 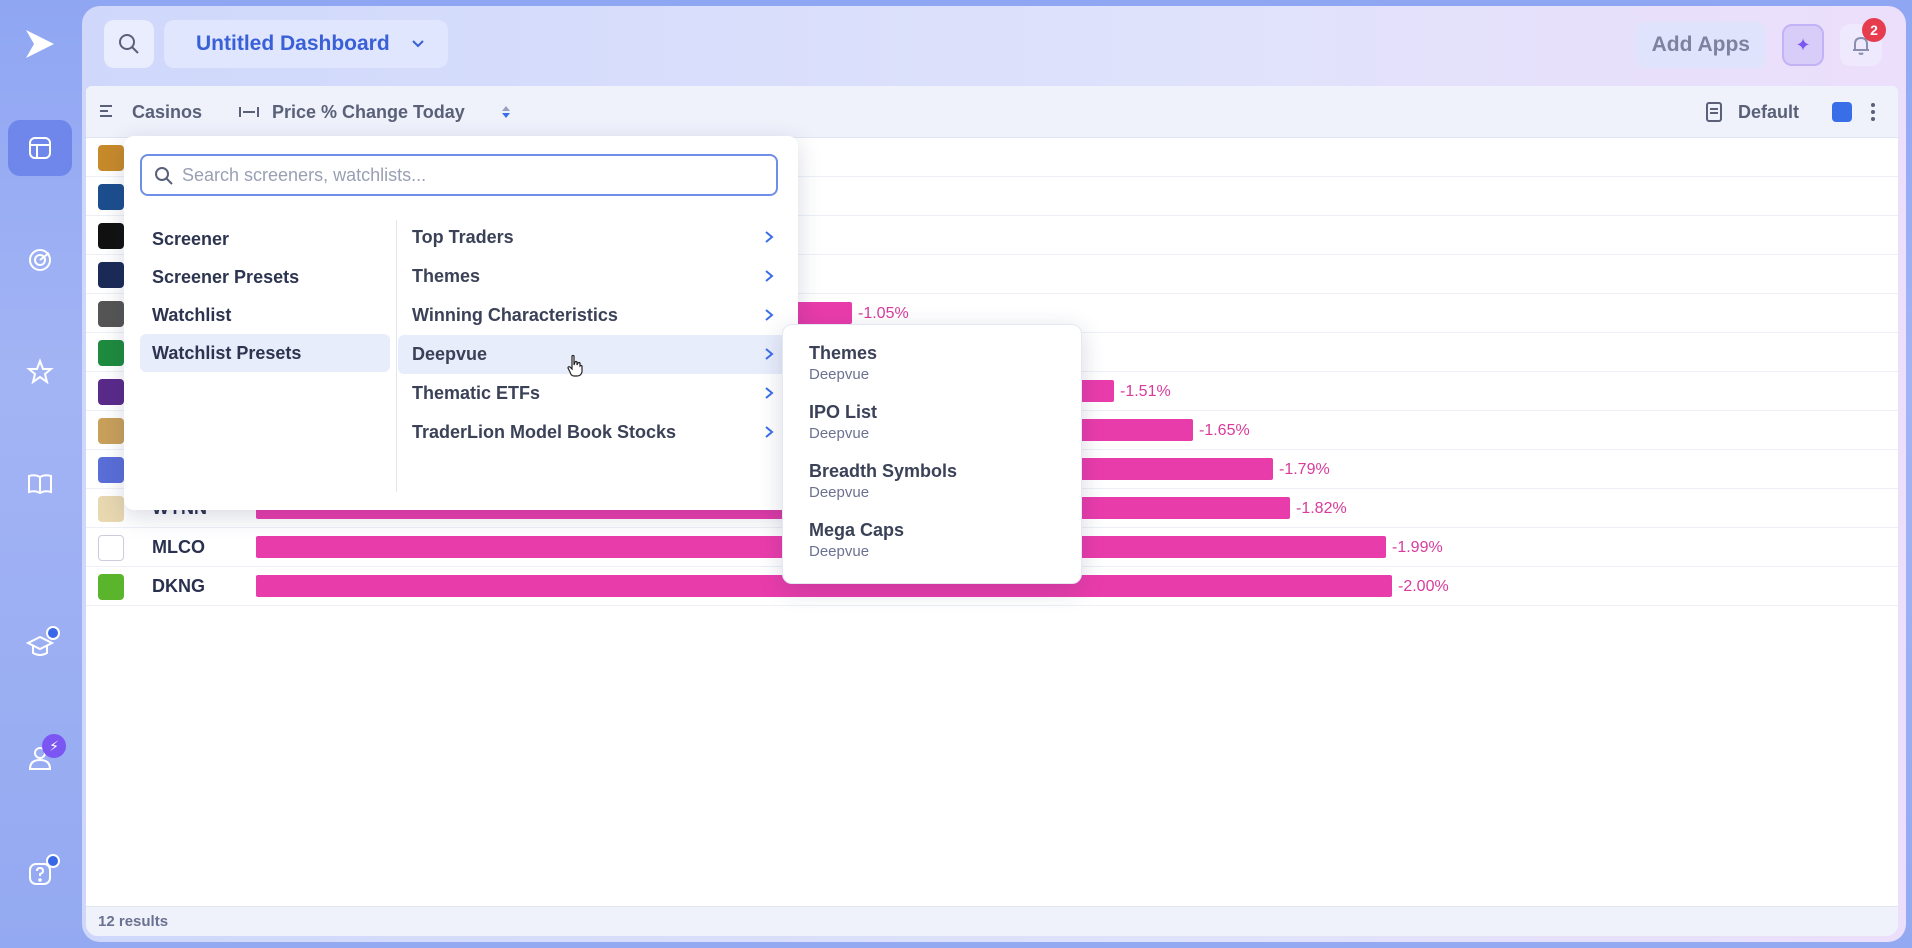 What do you see at coordinates (178, 586) in the screenshot?
I see `ticker-symbol: DKNG` at bounding box center [178, 586].